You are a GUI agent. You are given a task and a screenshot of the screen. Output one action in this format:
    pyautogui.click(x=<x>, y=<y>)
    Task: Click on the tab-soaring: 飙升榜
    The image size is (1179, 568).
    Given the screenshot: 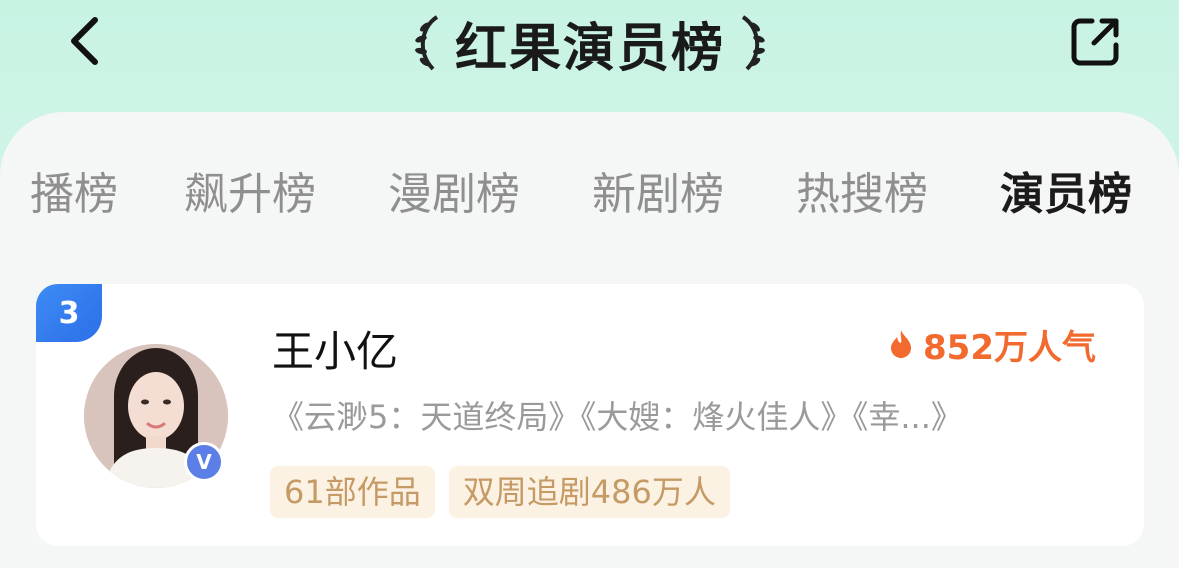 What is the action you would take?
    pyautogui.click(x=250, y=195)
    